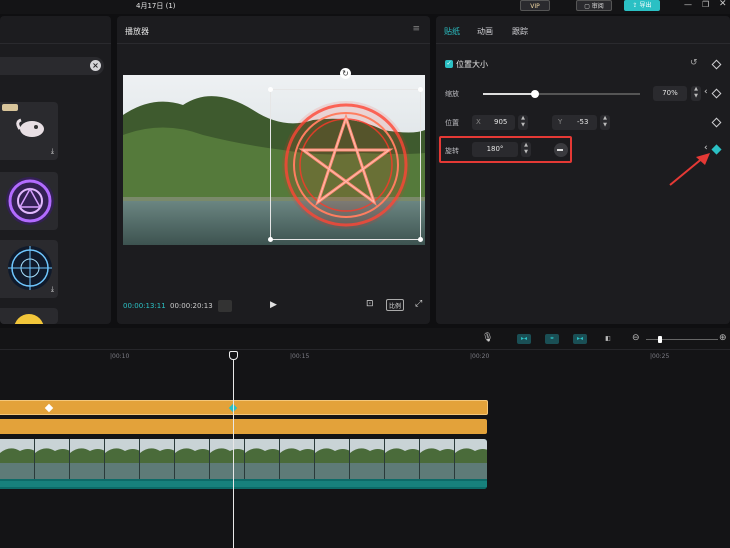 This screenshot has width=730, height=548. What do you see at coordinates (244, 407) in the screenshot?
I see `sticker-clip` at bounding box center [244, 407].